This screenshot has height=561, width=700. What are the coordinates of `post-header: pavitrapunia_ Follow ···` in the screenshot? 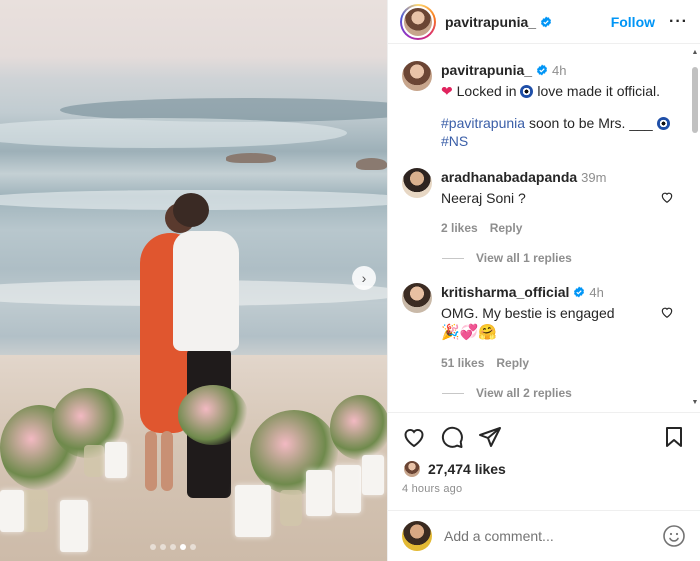 It's located at (544, 22).